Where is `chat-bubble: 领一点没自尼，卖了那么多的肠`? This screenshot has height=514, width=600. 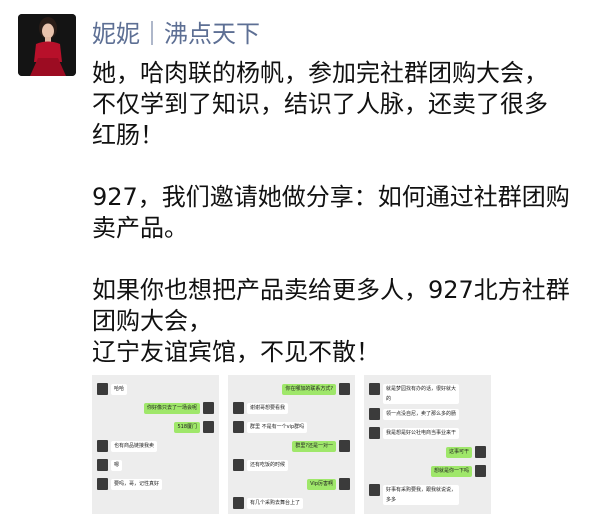 chat-bubble: 领一点没自尼，卖了那么多的肠 is located at coordinates (421, 414).